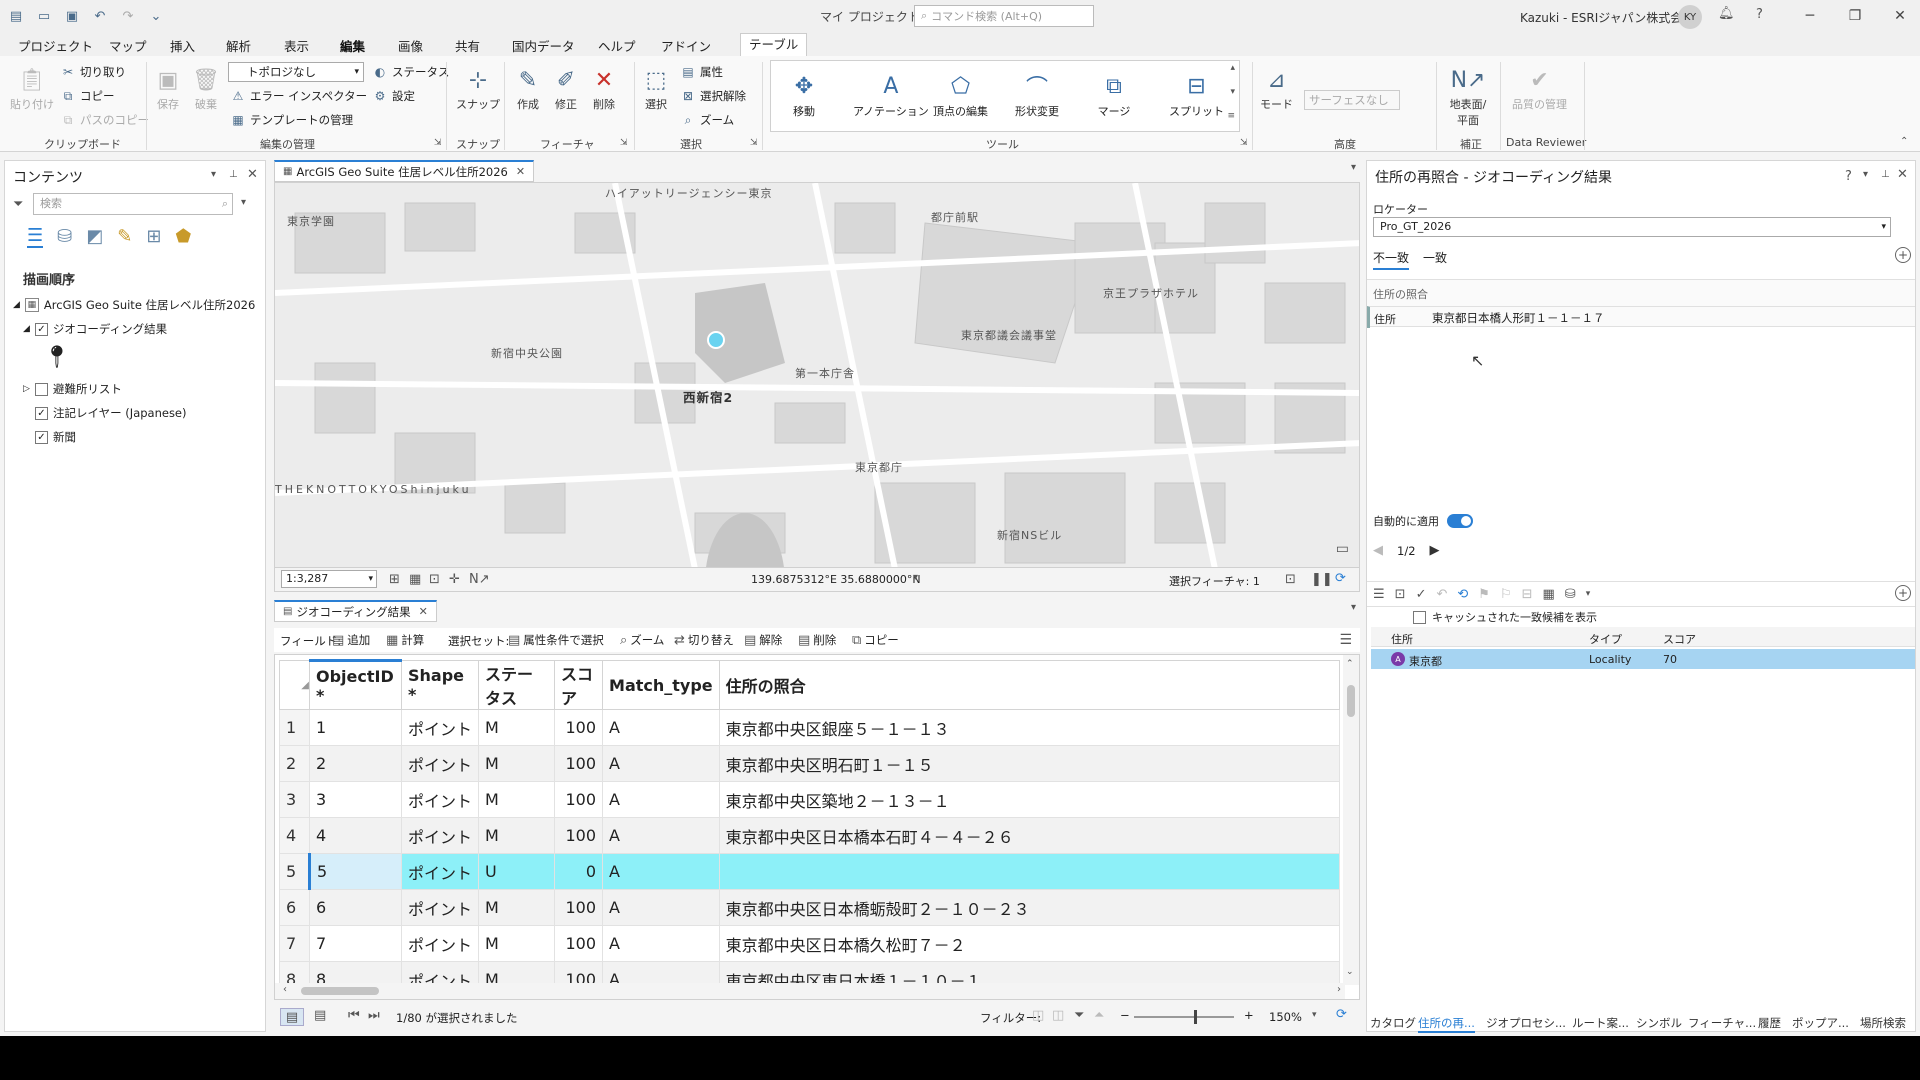  I want to click on table-row: 4 4 ポイント M 100 A 東京都中央区日本橋本石町４－４－２６, so click(809, 835).